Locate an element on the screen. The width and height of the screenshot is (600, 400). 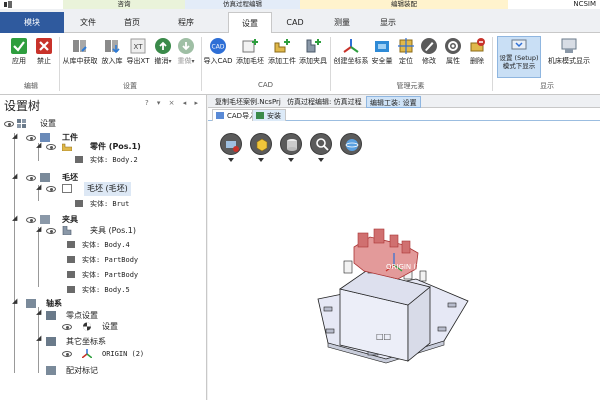
tree-node-other-coordinate: 其它坐标系 is located at coordinates (86, 342).